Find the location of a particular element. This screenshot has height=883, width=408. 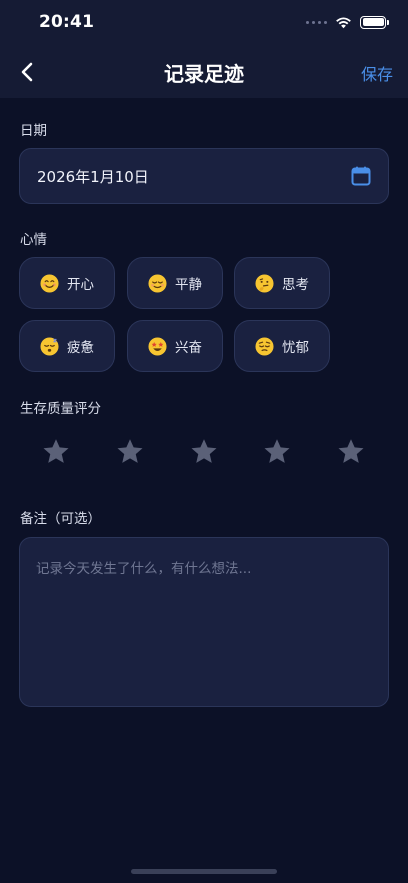

mood-option-tired: 疲惫 is located at coordinates (67, 346).